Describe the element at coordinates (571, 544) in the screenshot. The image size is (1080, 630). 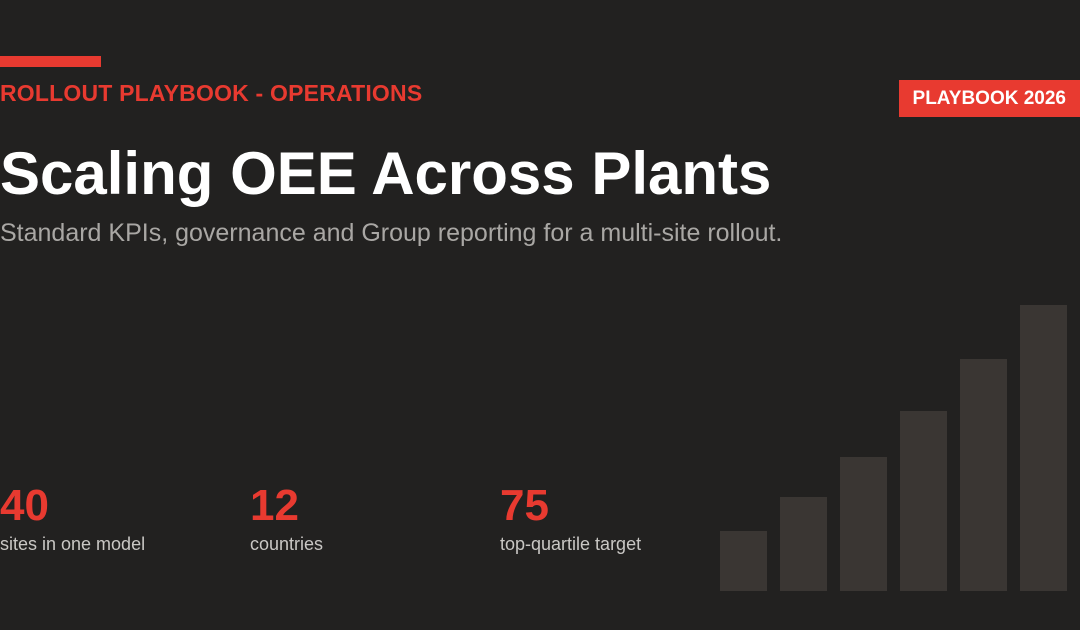
I see `stat-label: top-quartile target` at that location.